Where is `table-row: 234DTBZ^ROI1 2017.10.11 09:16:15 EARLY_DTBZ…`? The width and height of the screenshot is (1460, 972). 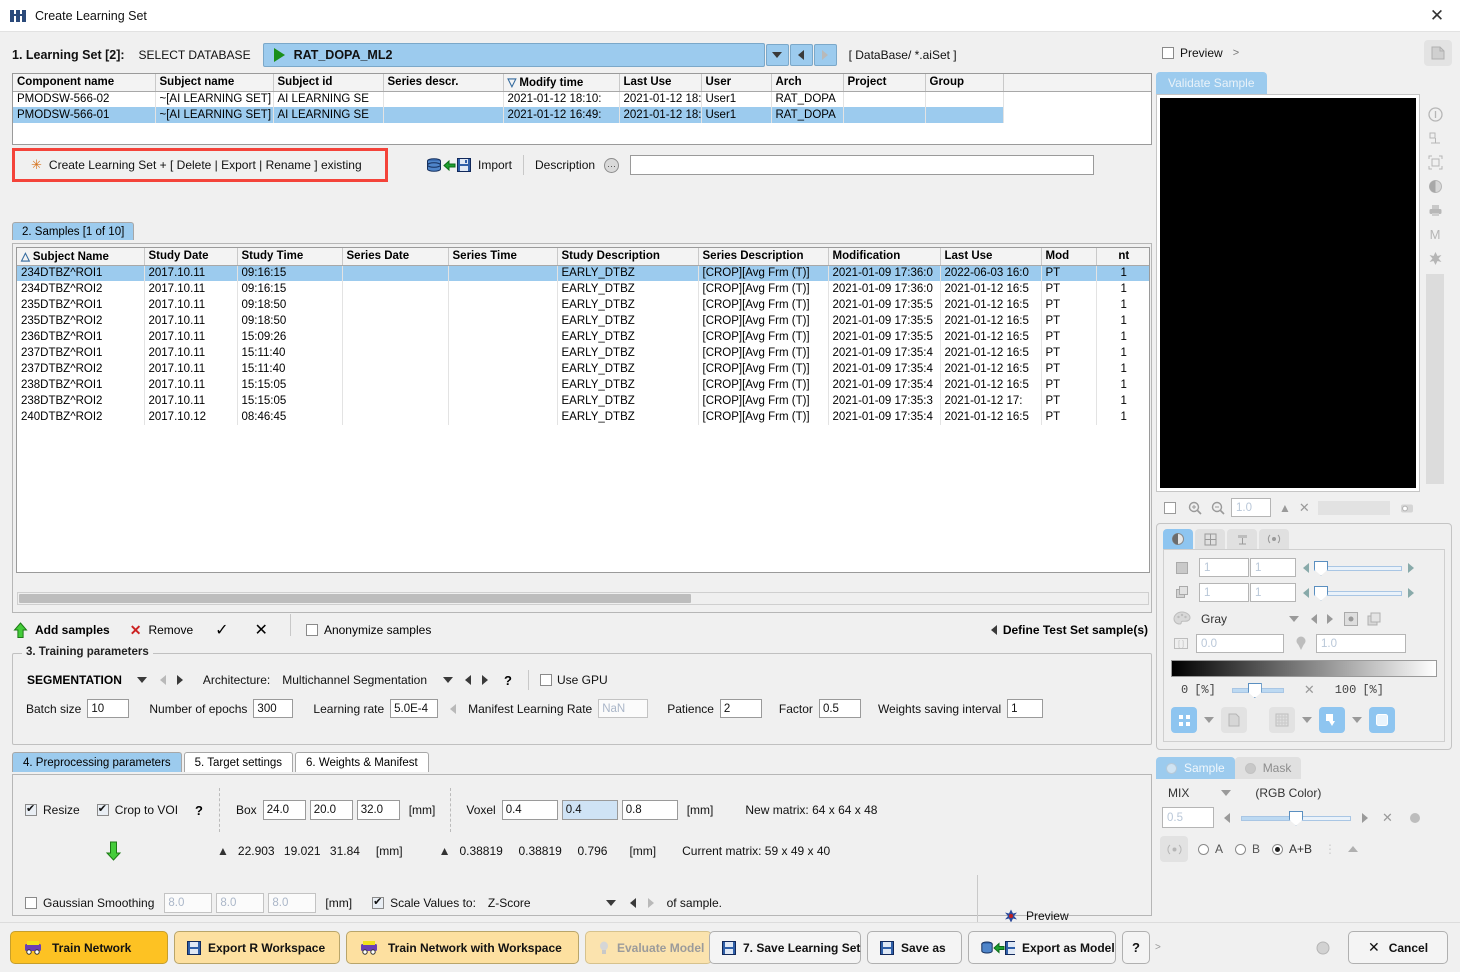
table-row: 234DTBZ^ROI1 2017.10.11 09:16:15 EARLY_DTBZ… is located at coordinates (583, 273).